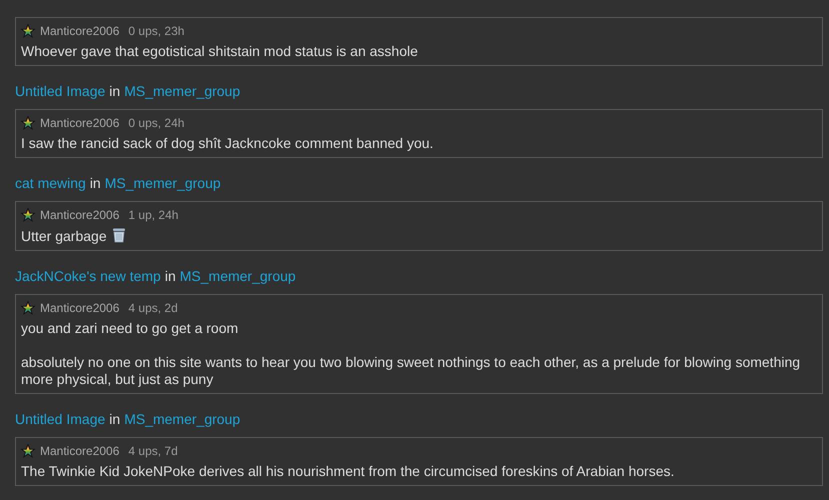  What do you see at coordinates (153, 308) in the screenshot?
I see `comment-meta: 4 ups, 2d` at bounding box center [153, 308].